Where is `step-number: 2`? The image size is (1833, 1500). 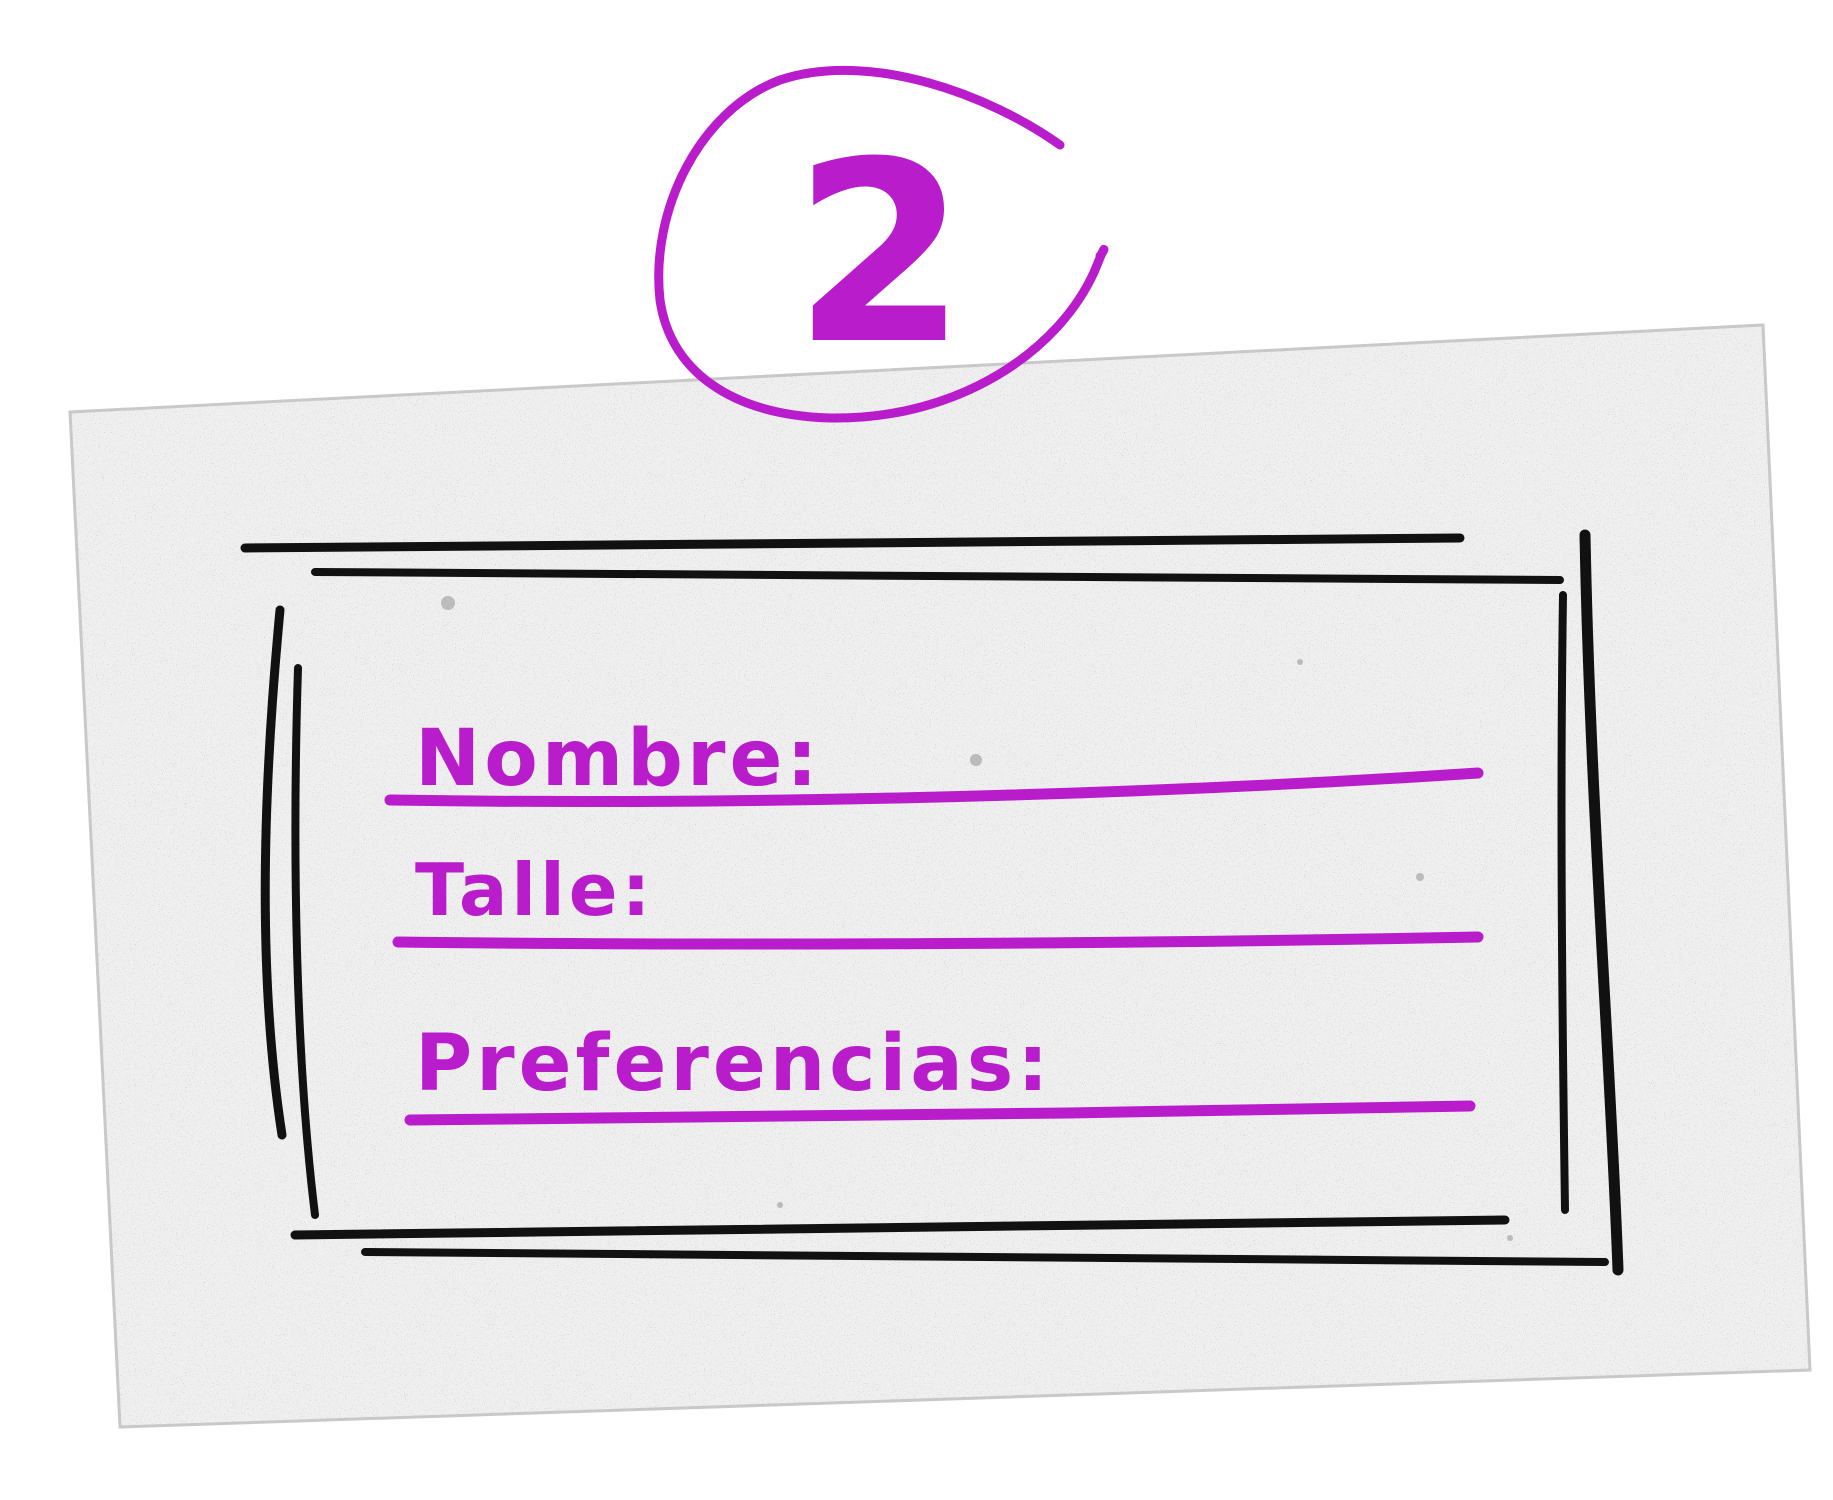 step-number: 2 is located at coordinates (880, 253).